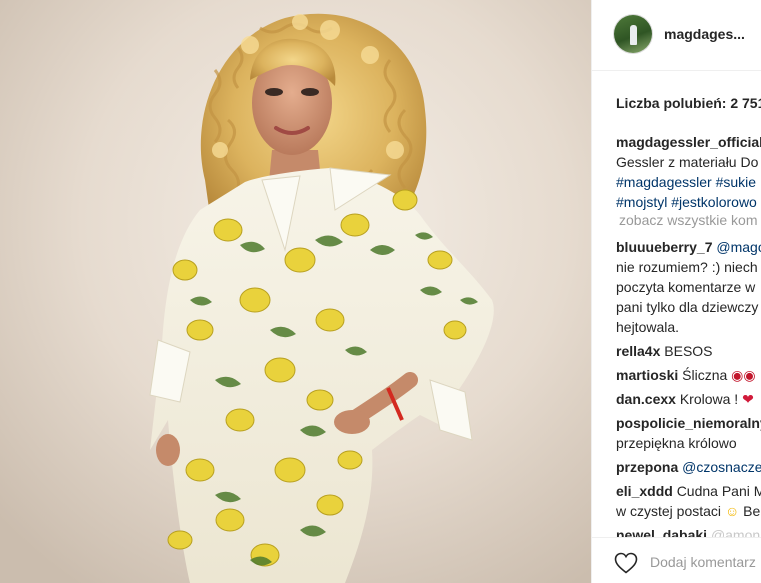  What do you see at coordinates (738, 247) in the screenshot?
I see `comment-mention: @mago` at bounding box center [738, 247].